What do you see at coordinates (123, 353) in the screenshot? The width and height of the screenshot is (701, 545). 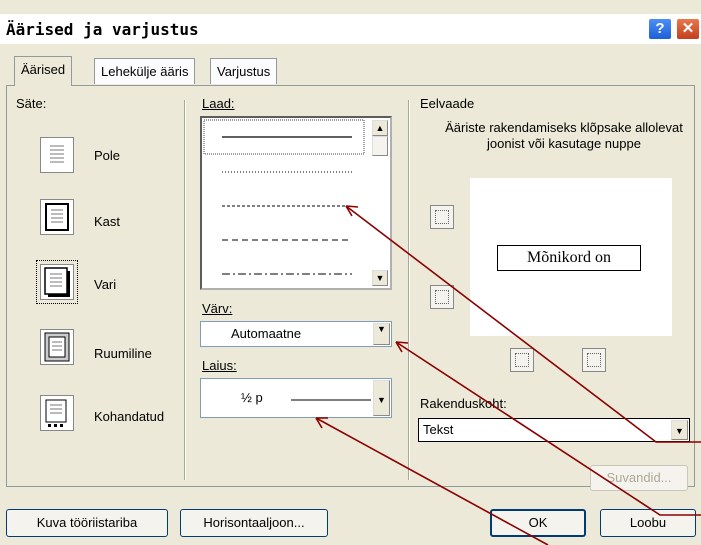 I see `setting-option-label: Ruumiline` at bounding box center [123, 353].